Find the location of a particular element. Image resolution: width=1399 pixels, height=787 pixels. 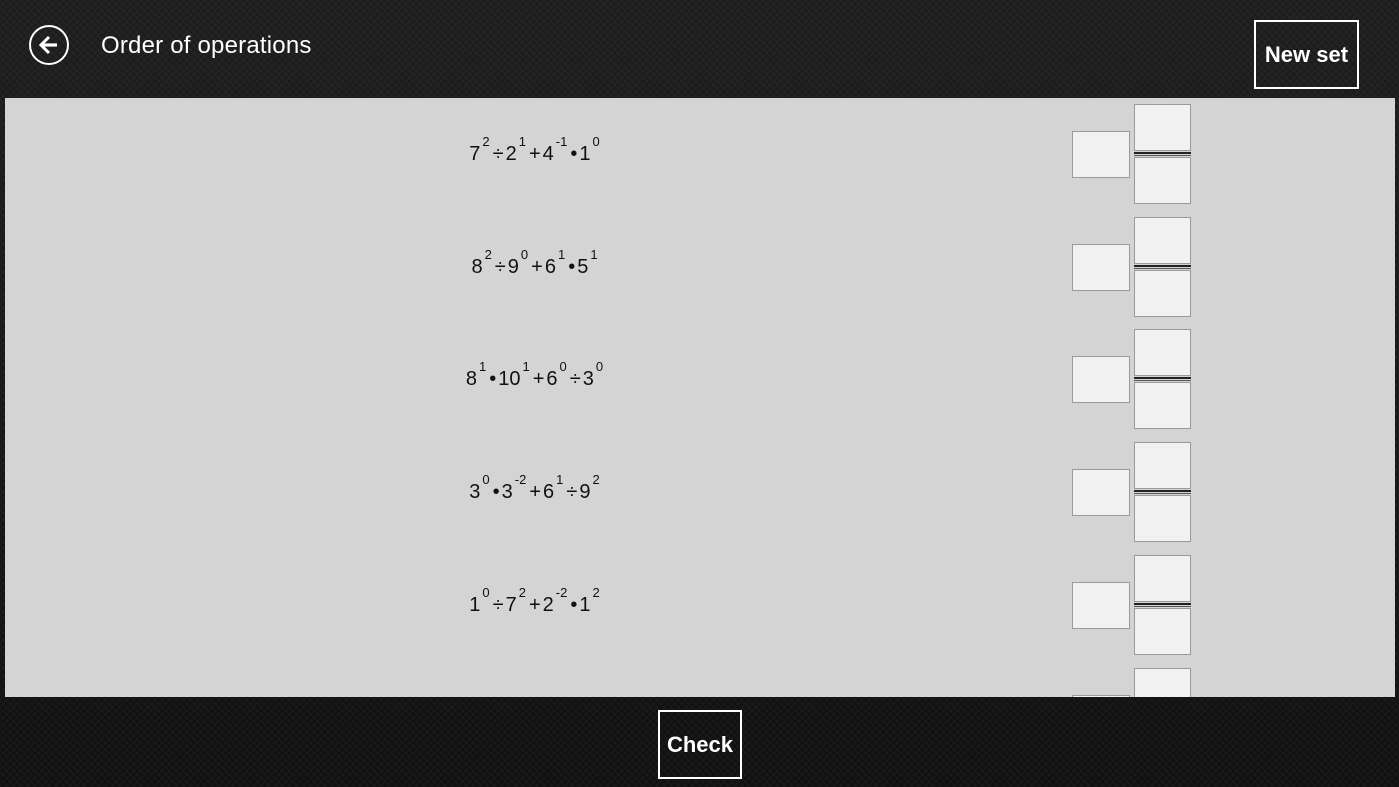

problem-row: 30• 3-2+ 61÷ 92 is located at coordinates (700, 492).